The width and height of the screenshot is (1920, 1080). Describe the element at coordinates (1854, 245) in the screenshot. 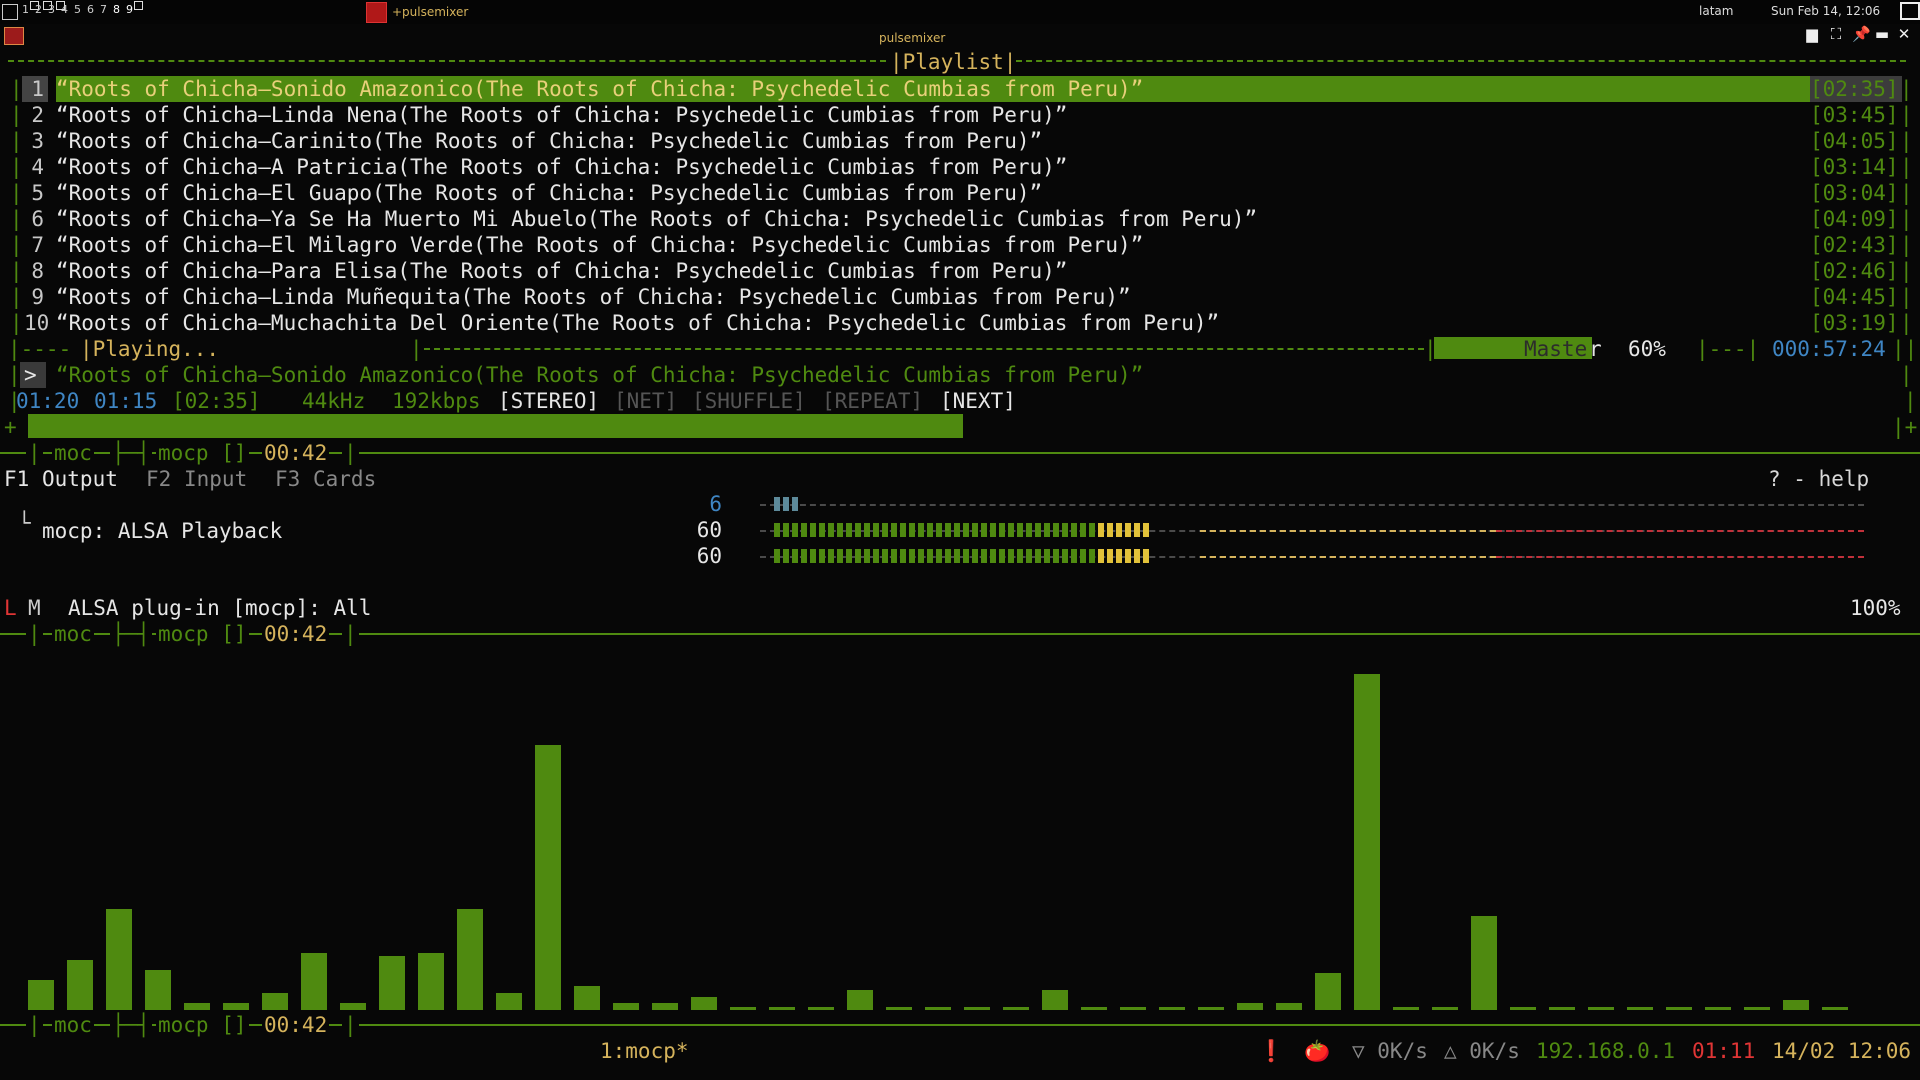

I see `track-duration: [02:43]` at that location.